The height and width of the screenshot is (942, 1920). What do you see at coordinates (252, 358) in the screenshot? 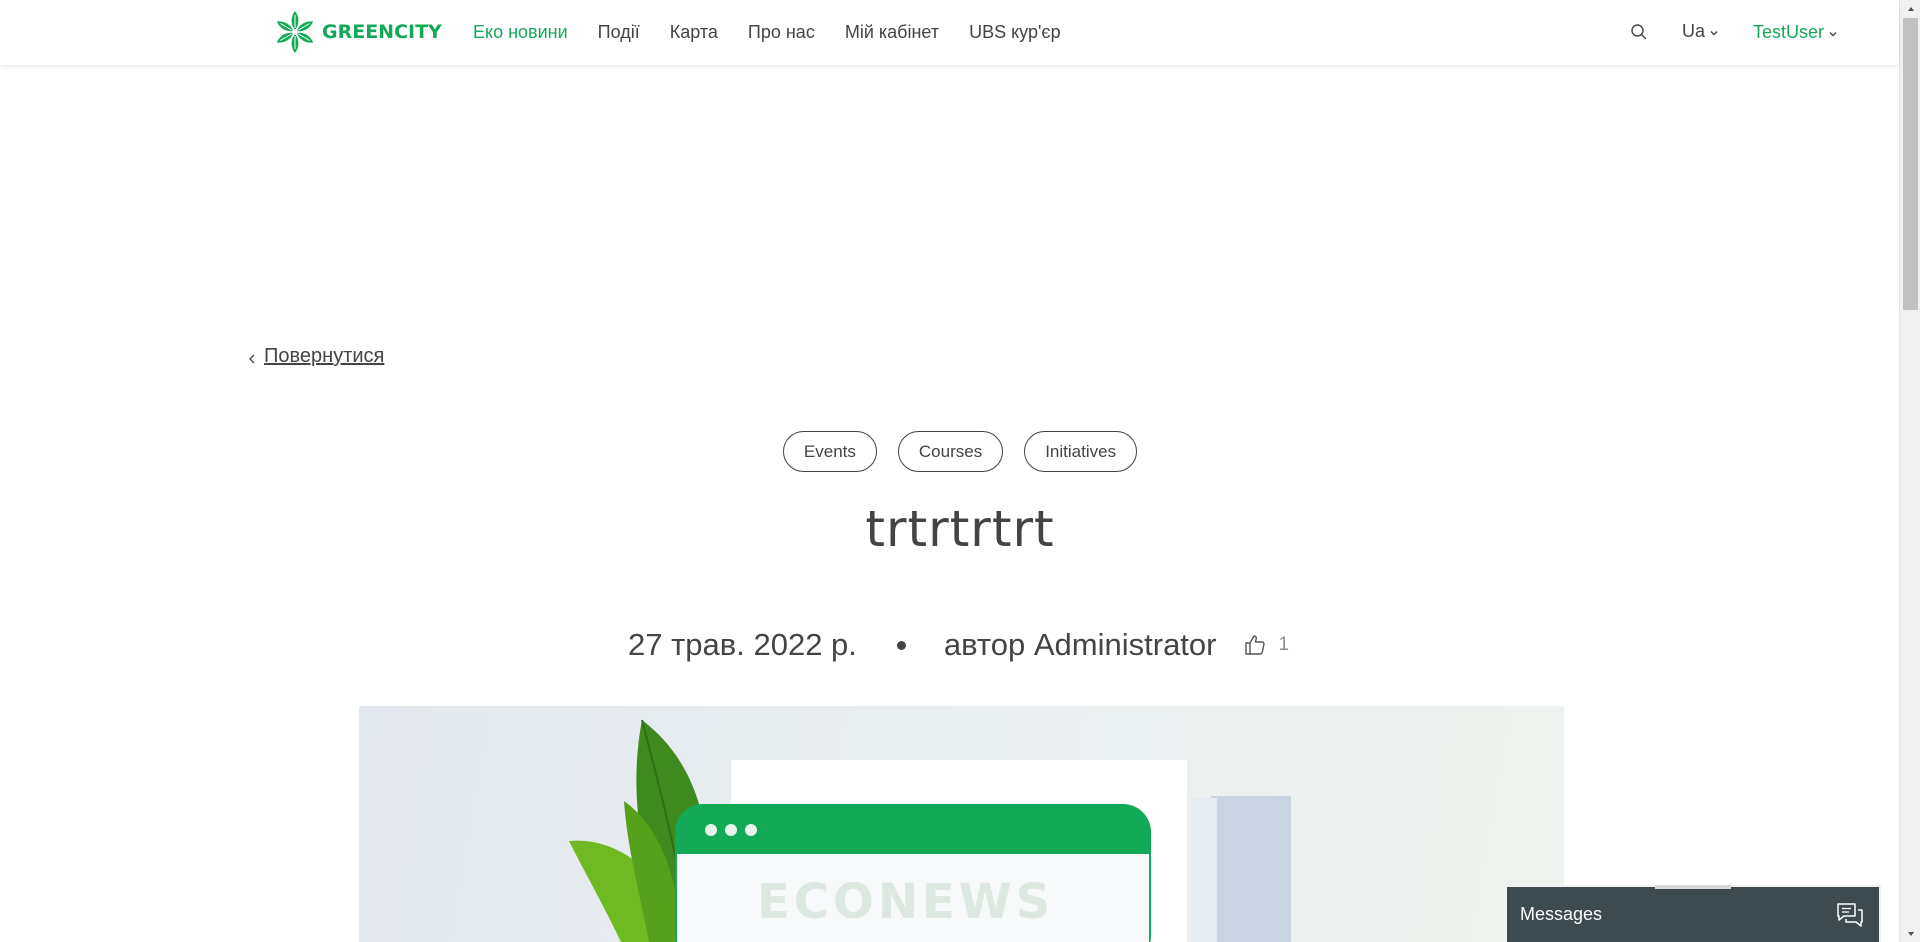
I see `chevron-left-icon` at bounding box center [252, 358].